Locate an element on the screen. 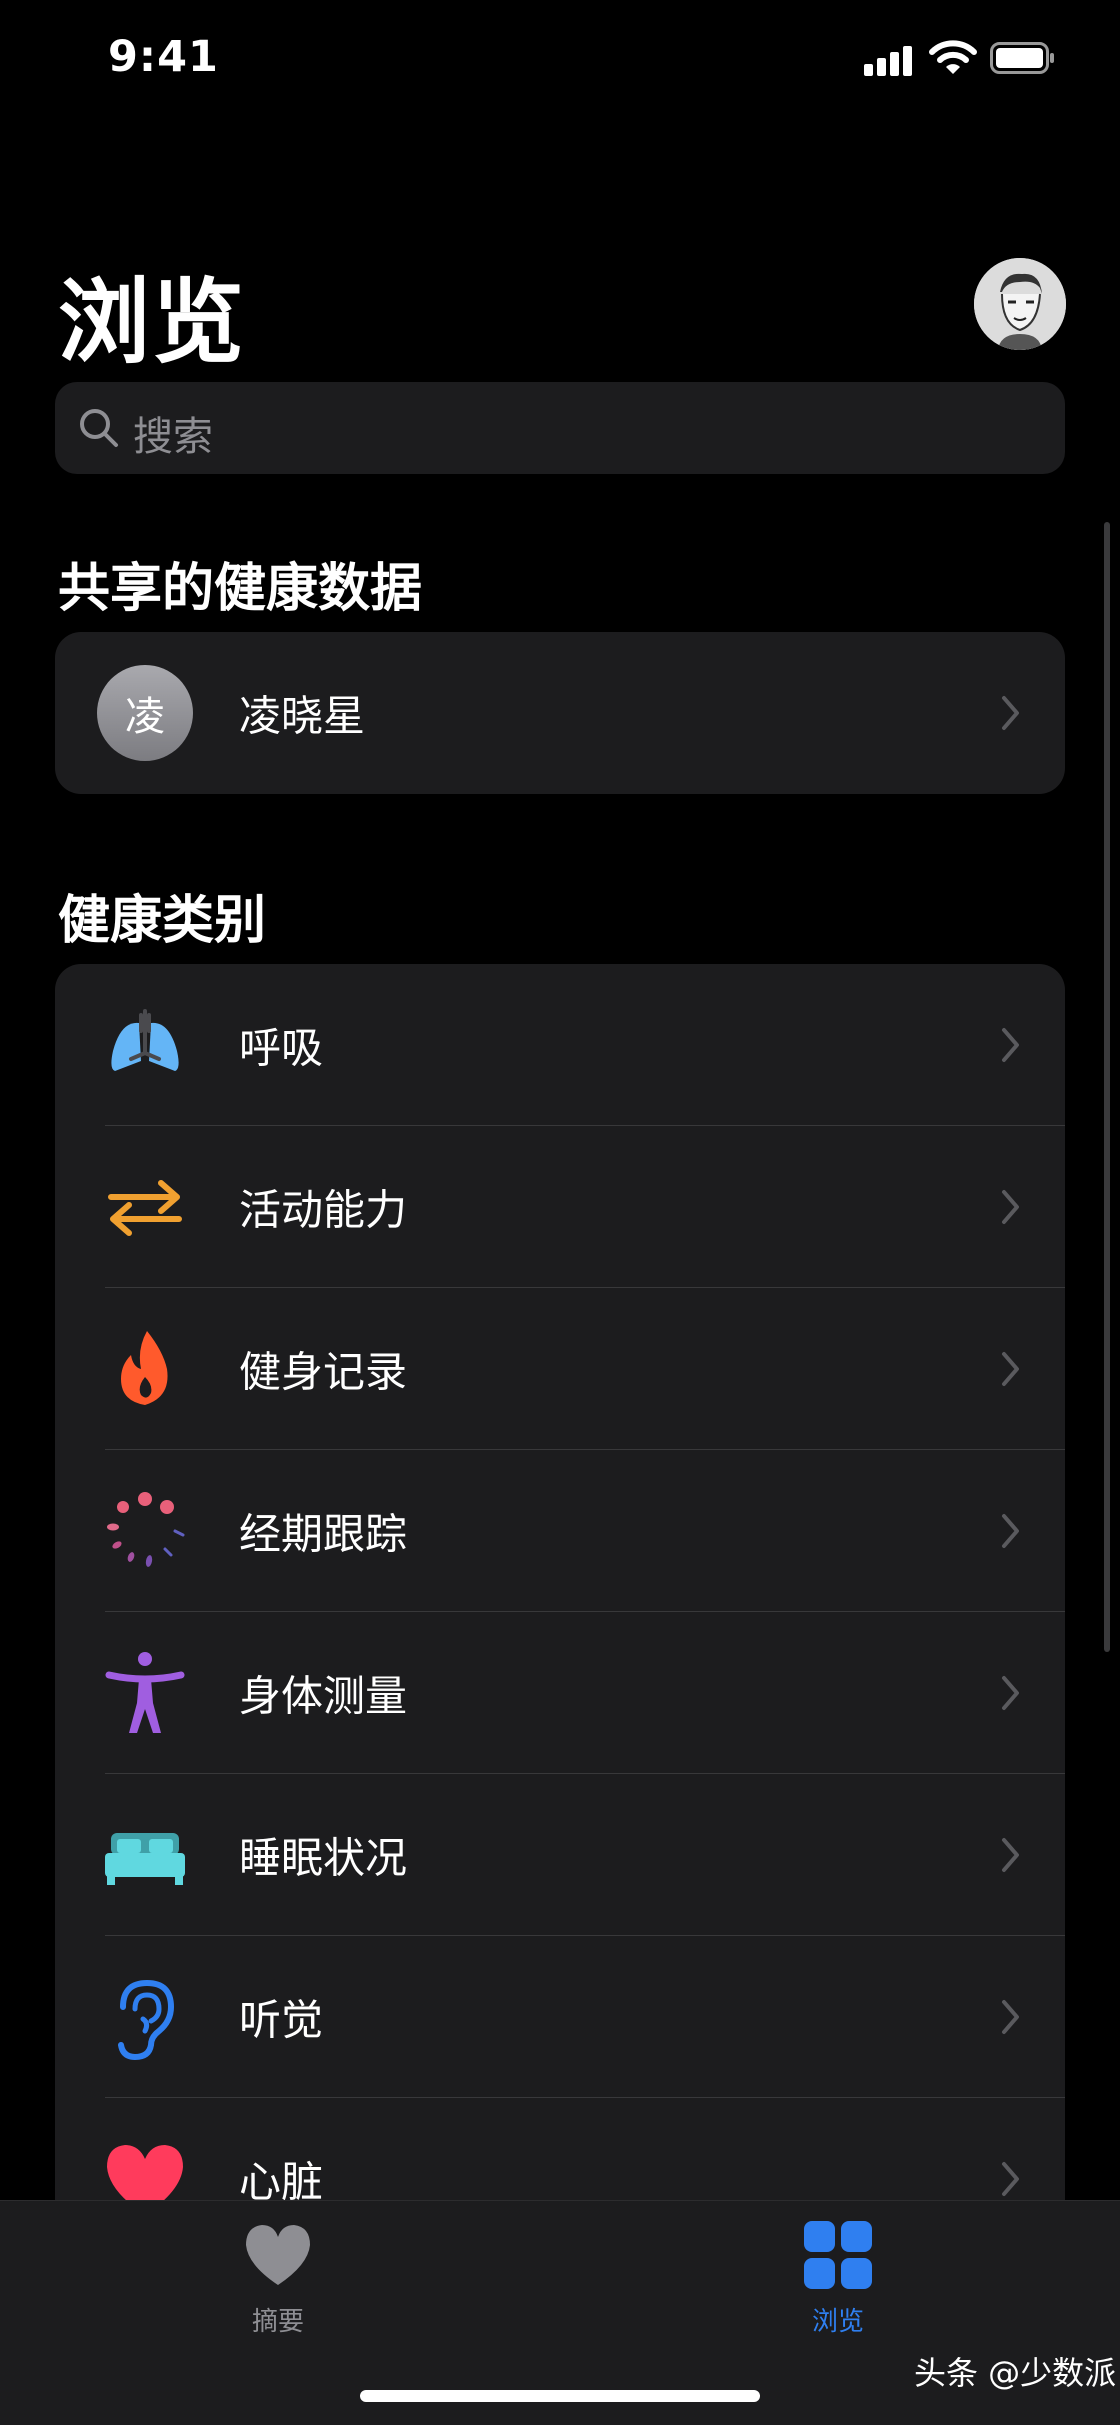  tab-browse: 浏览 is located at coordinates (838, 2278).